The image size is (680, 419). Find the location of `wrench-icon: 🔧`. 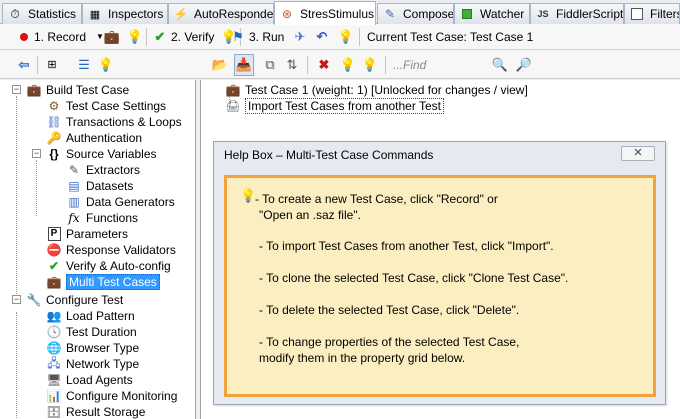

wrench-icon: 🔧 is located at coordinates (34, 300).